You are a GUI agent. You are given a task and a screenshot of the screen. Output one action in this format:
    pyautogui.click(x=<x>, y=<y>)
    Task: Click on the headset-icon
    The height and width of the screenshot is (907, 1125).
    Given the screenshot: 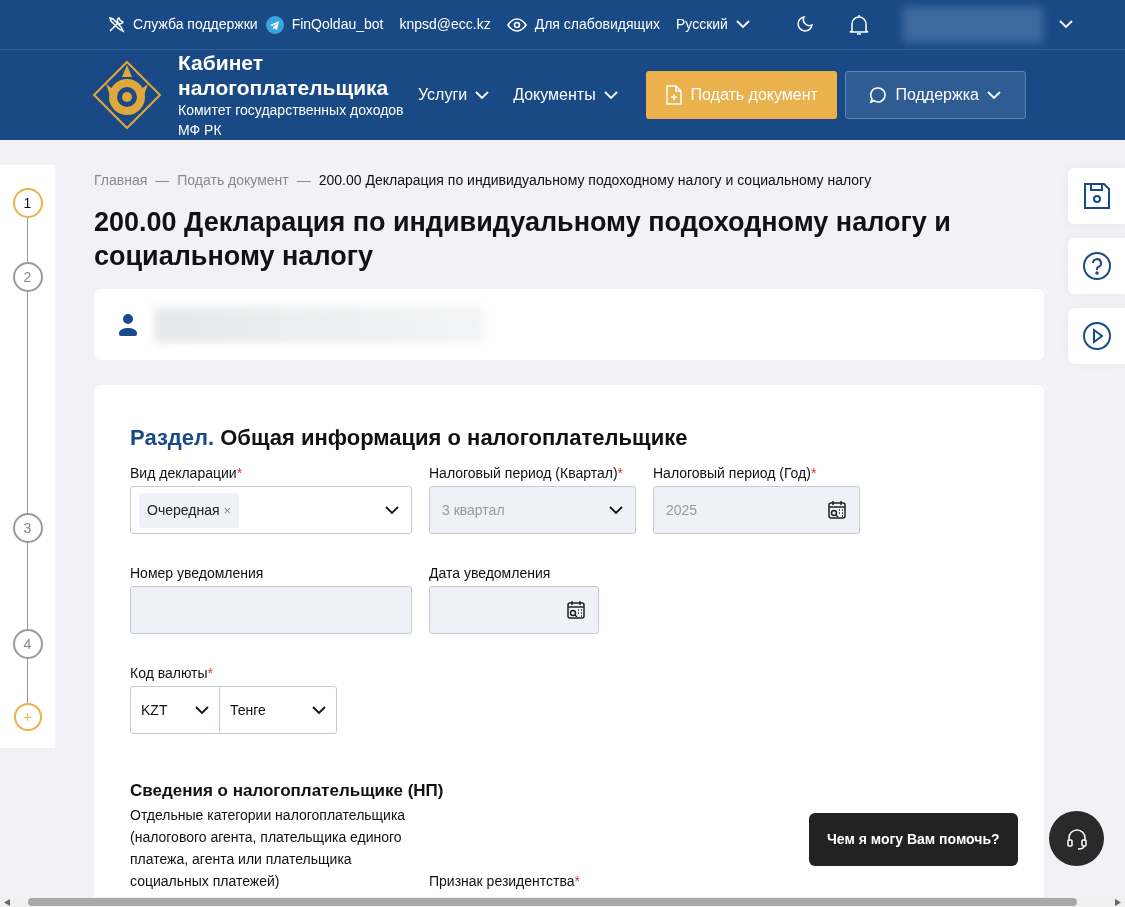 What is the action you would take?
    pyautogui.click(x=1076, y=838)
    